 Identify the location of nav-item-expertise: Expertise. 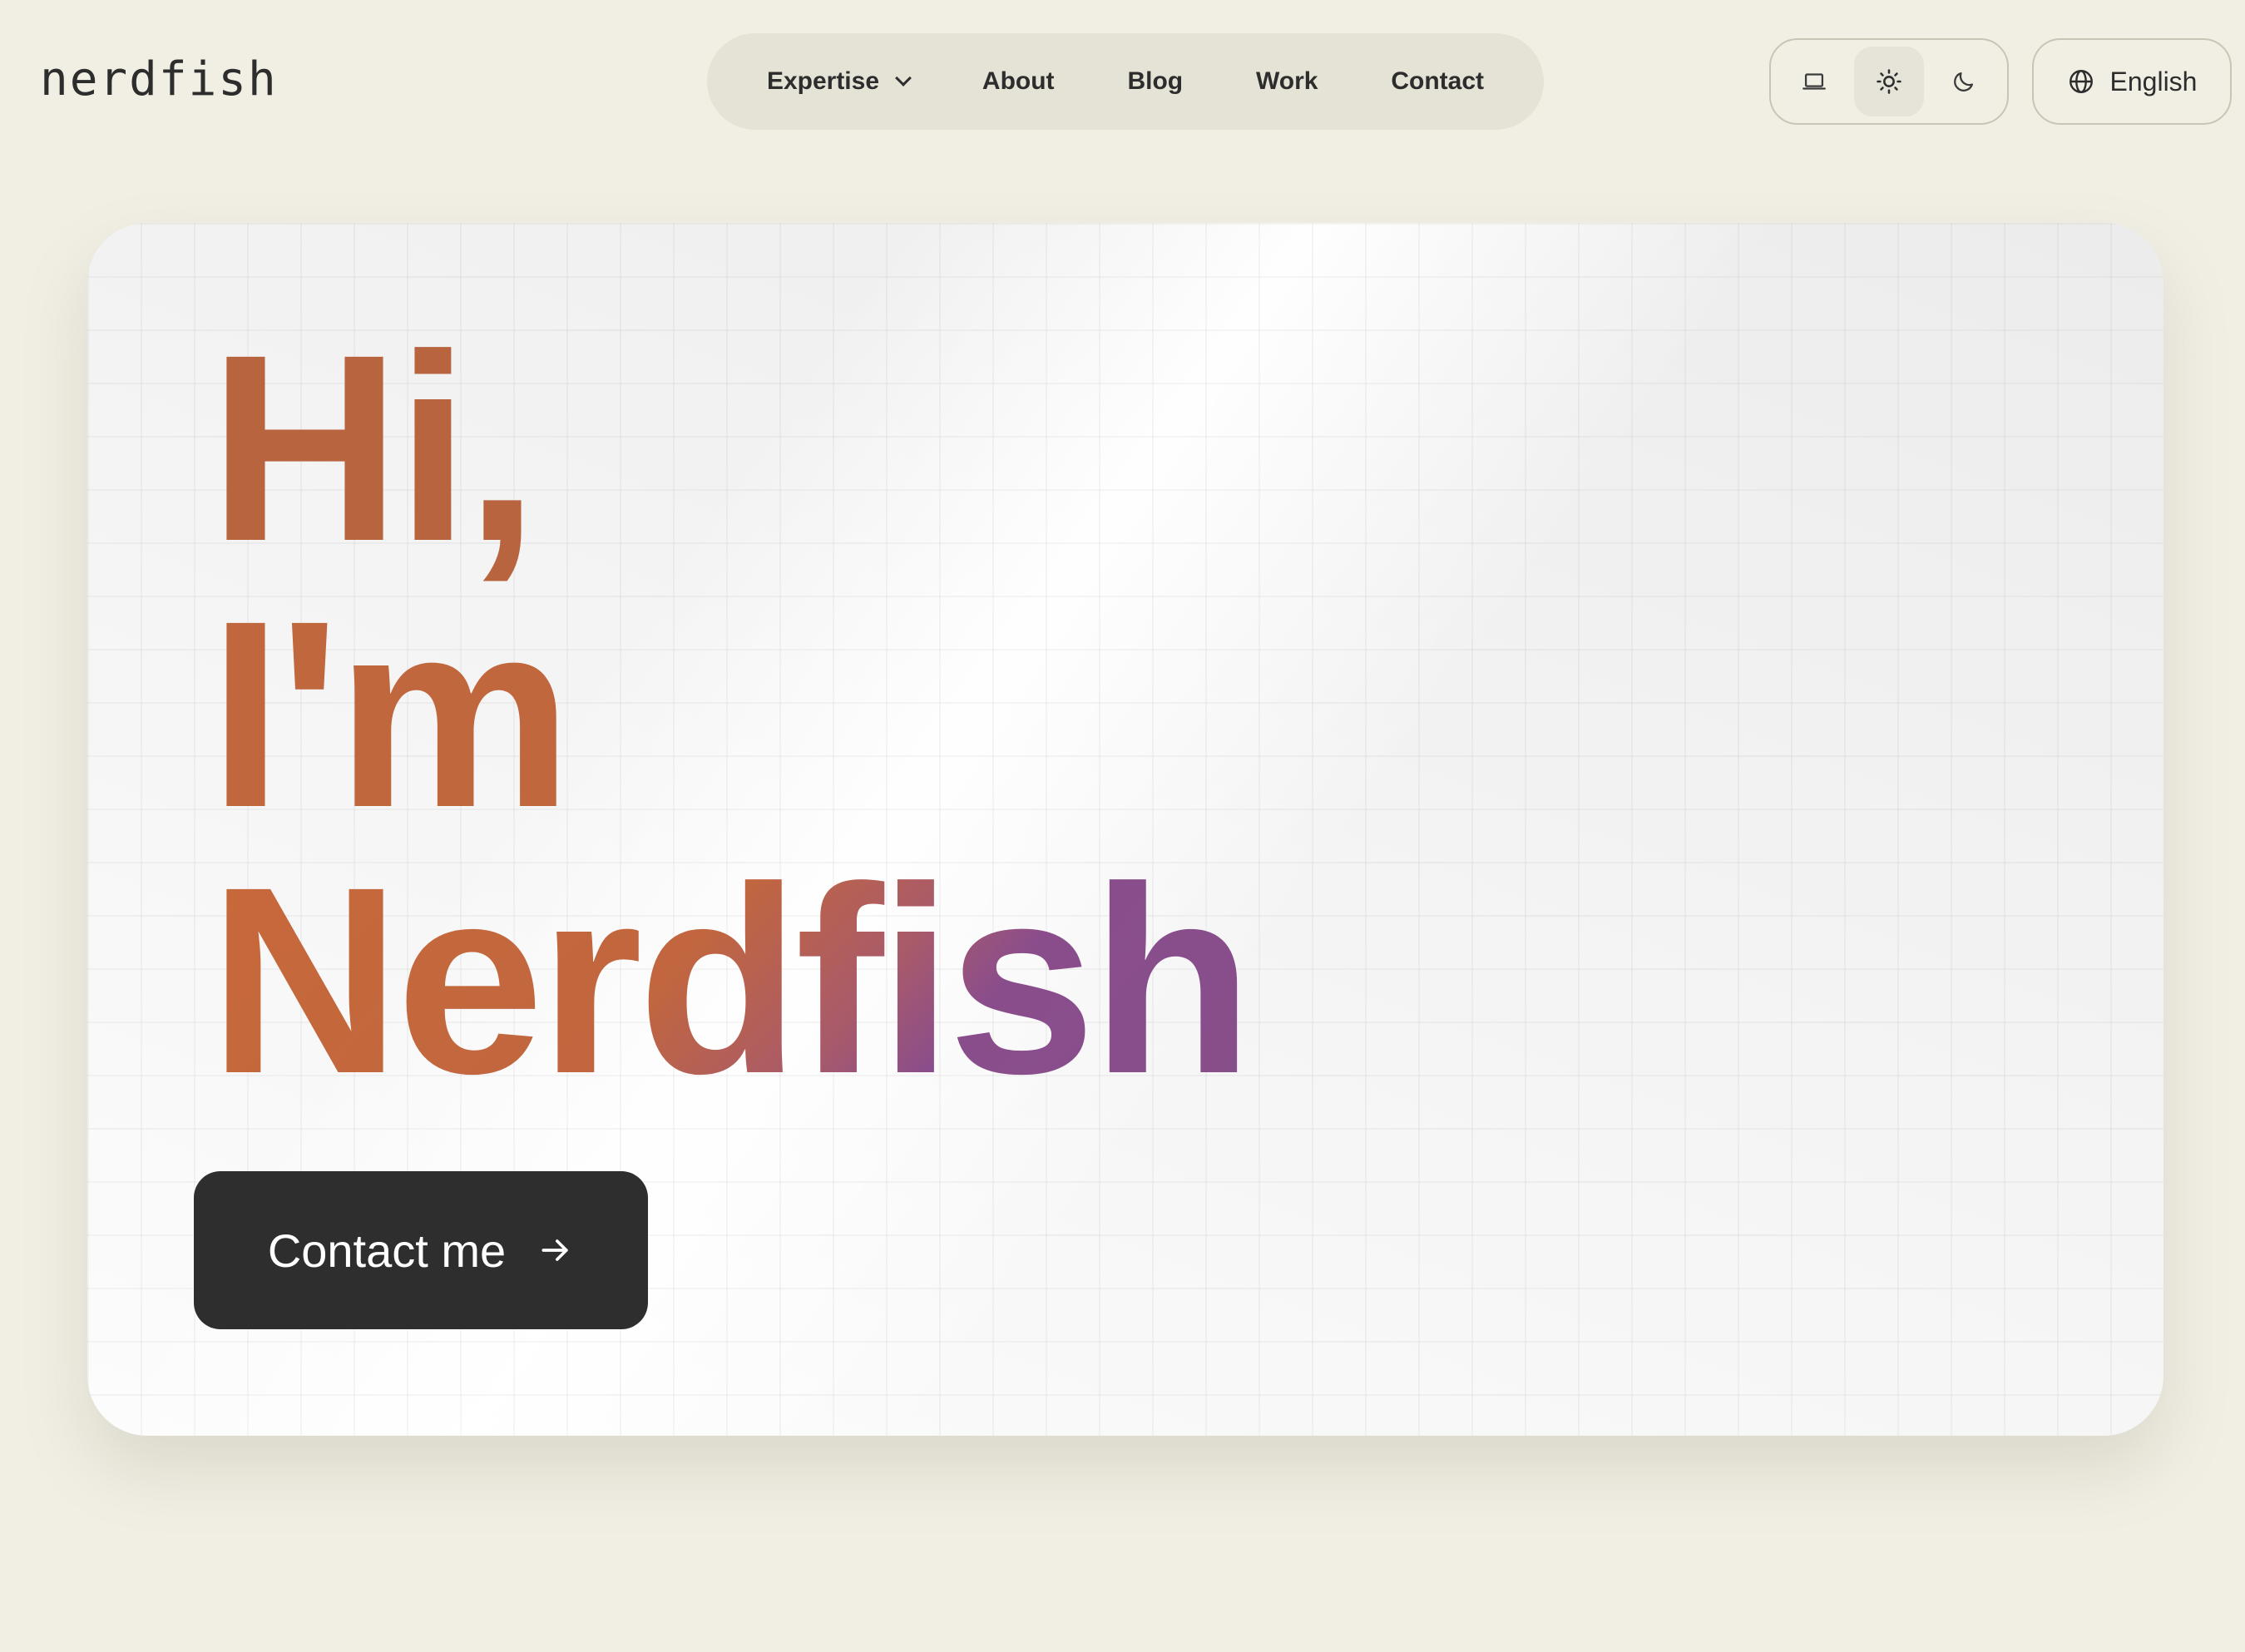
(838, 81).